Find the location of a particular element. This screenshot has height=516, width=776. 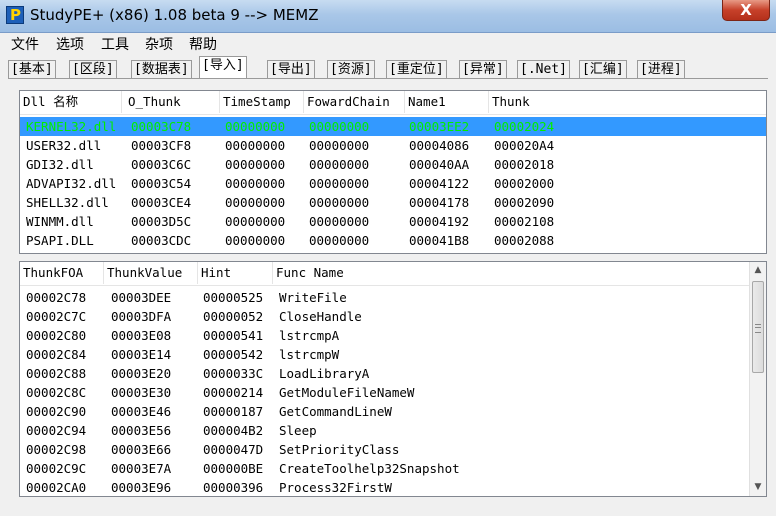

hint-cell: 00000396 is located at coordinates (233, 487).